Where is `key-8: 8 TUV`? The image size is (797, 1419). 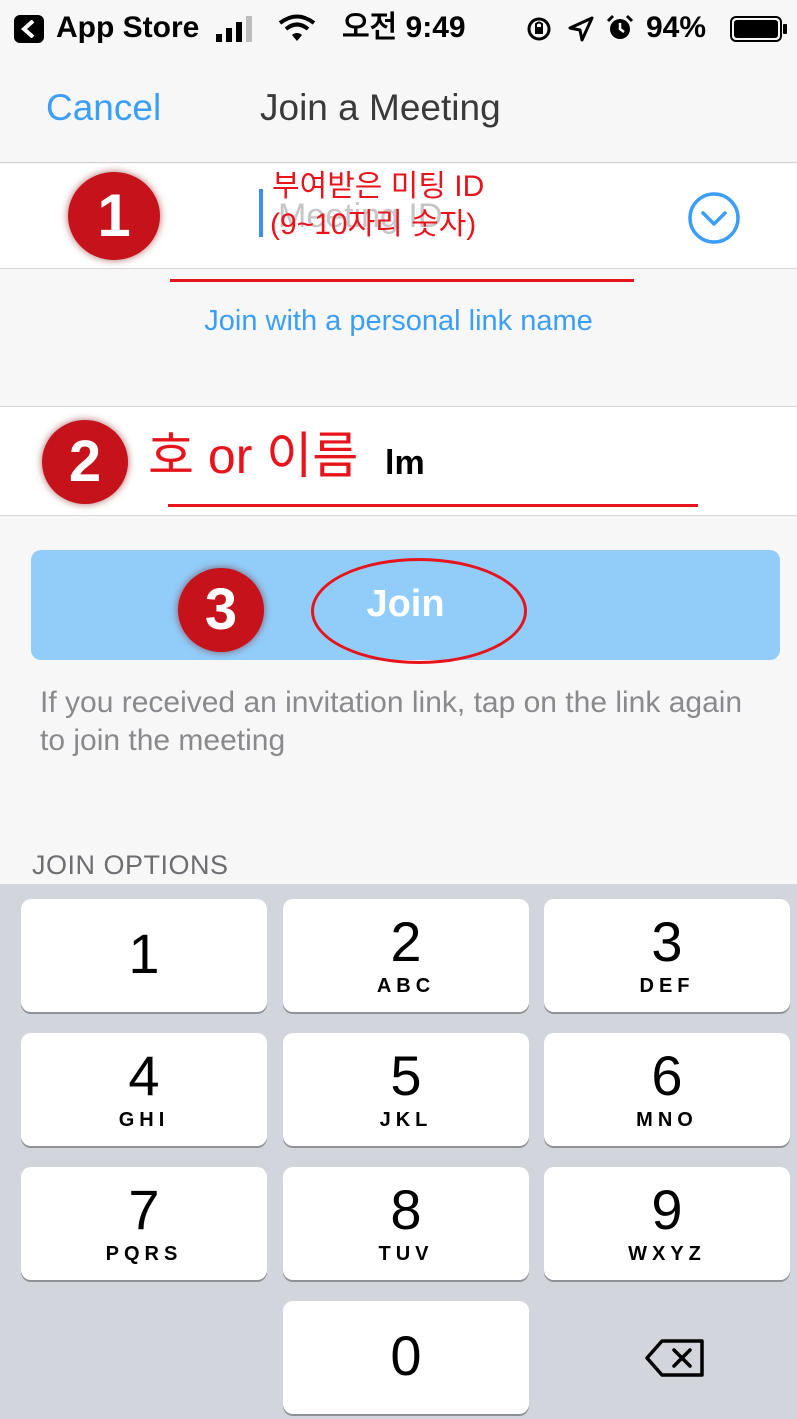
key-8: 8 TUV is located at coordinates (406, 1223).